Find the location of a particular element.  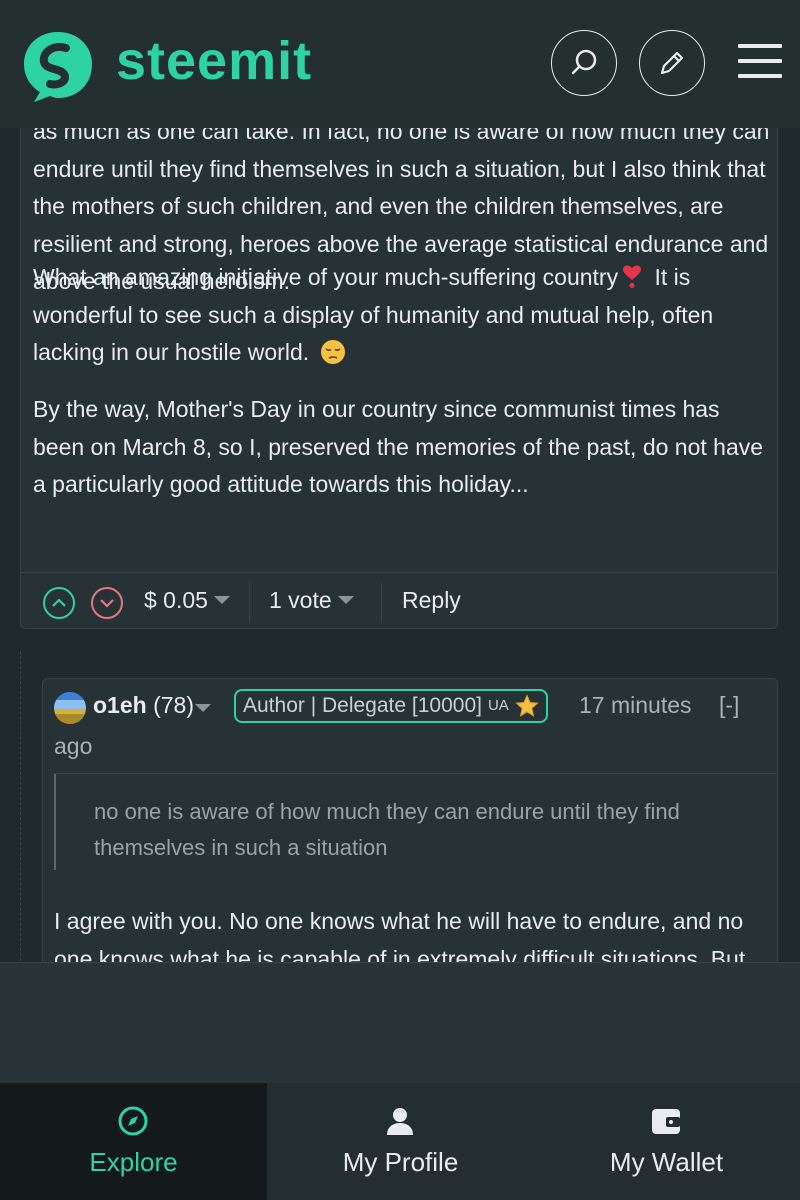

compass-icon is located at coordinates (133, 1121).